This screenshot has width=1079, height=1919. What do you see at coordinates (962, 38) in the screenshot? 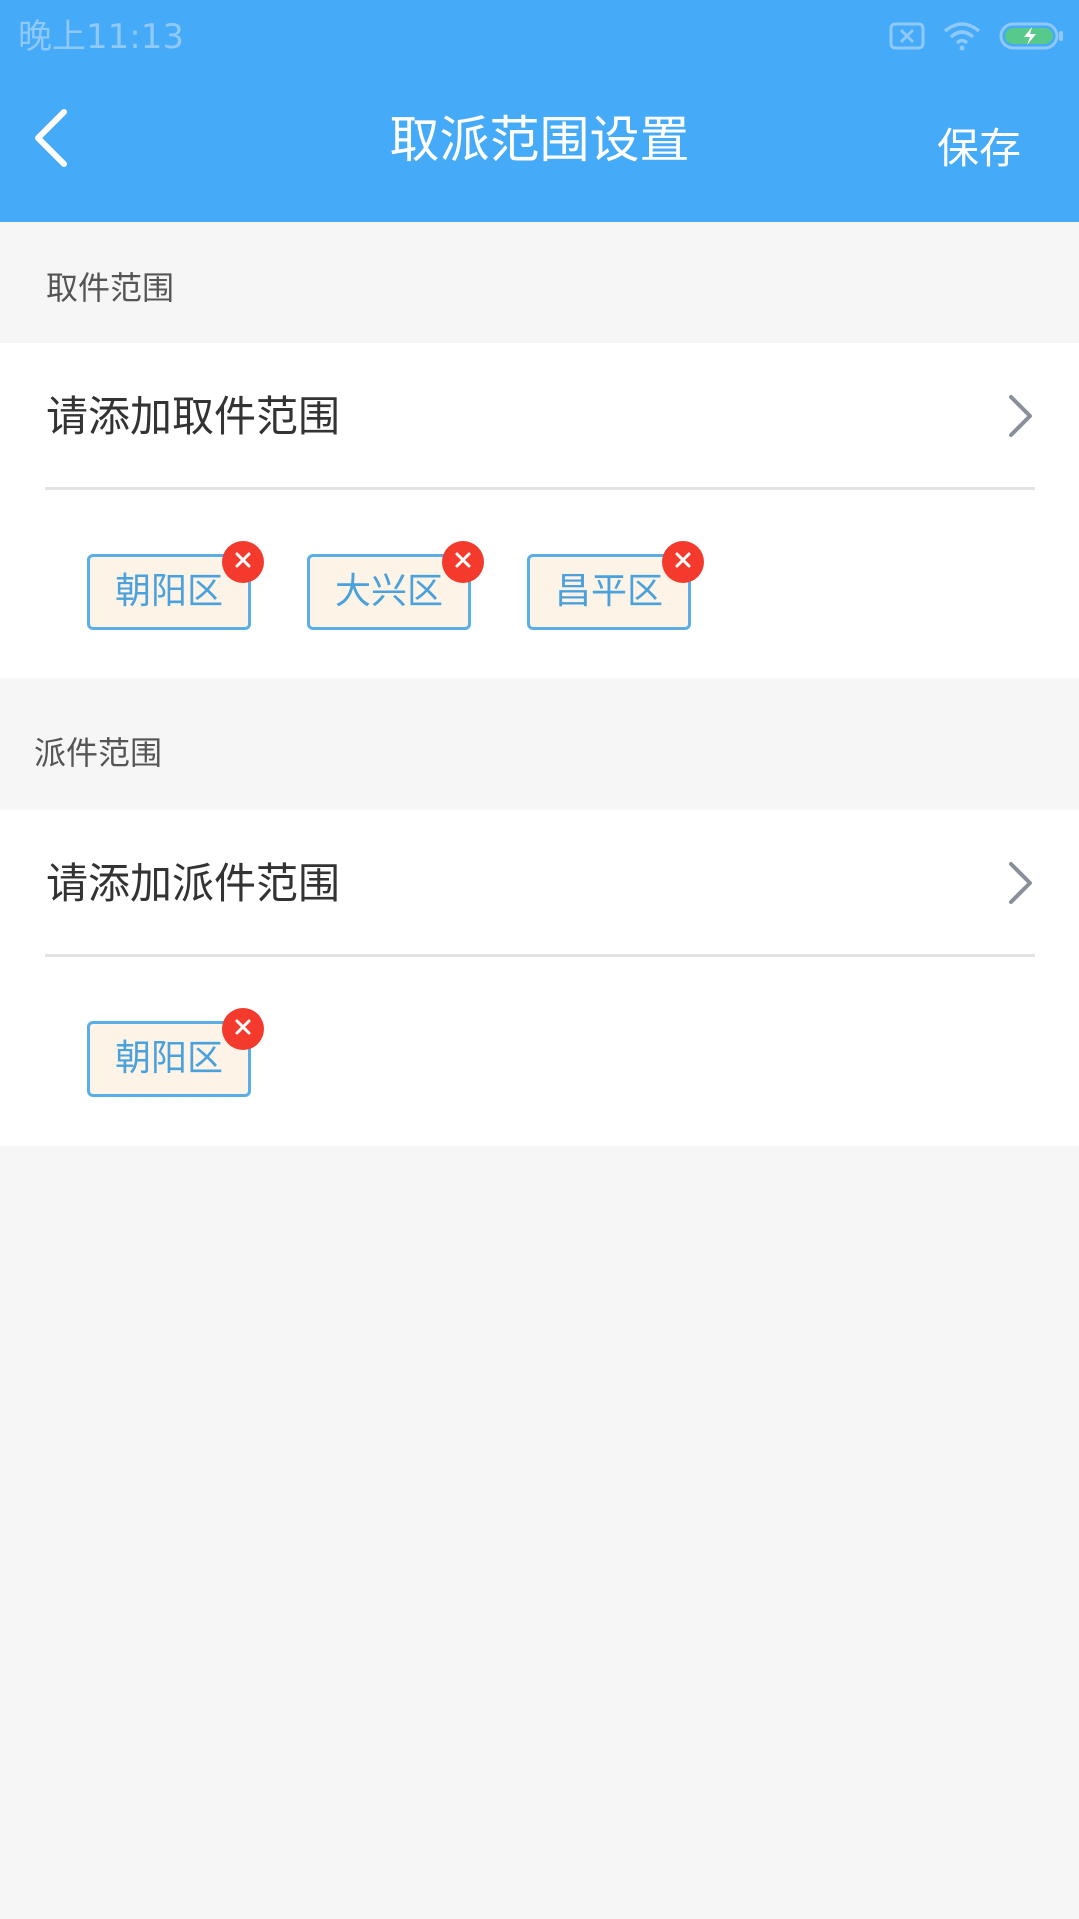
I see `wifi-icon` at bounding box center [962, 38].